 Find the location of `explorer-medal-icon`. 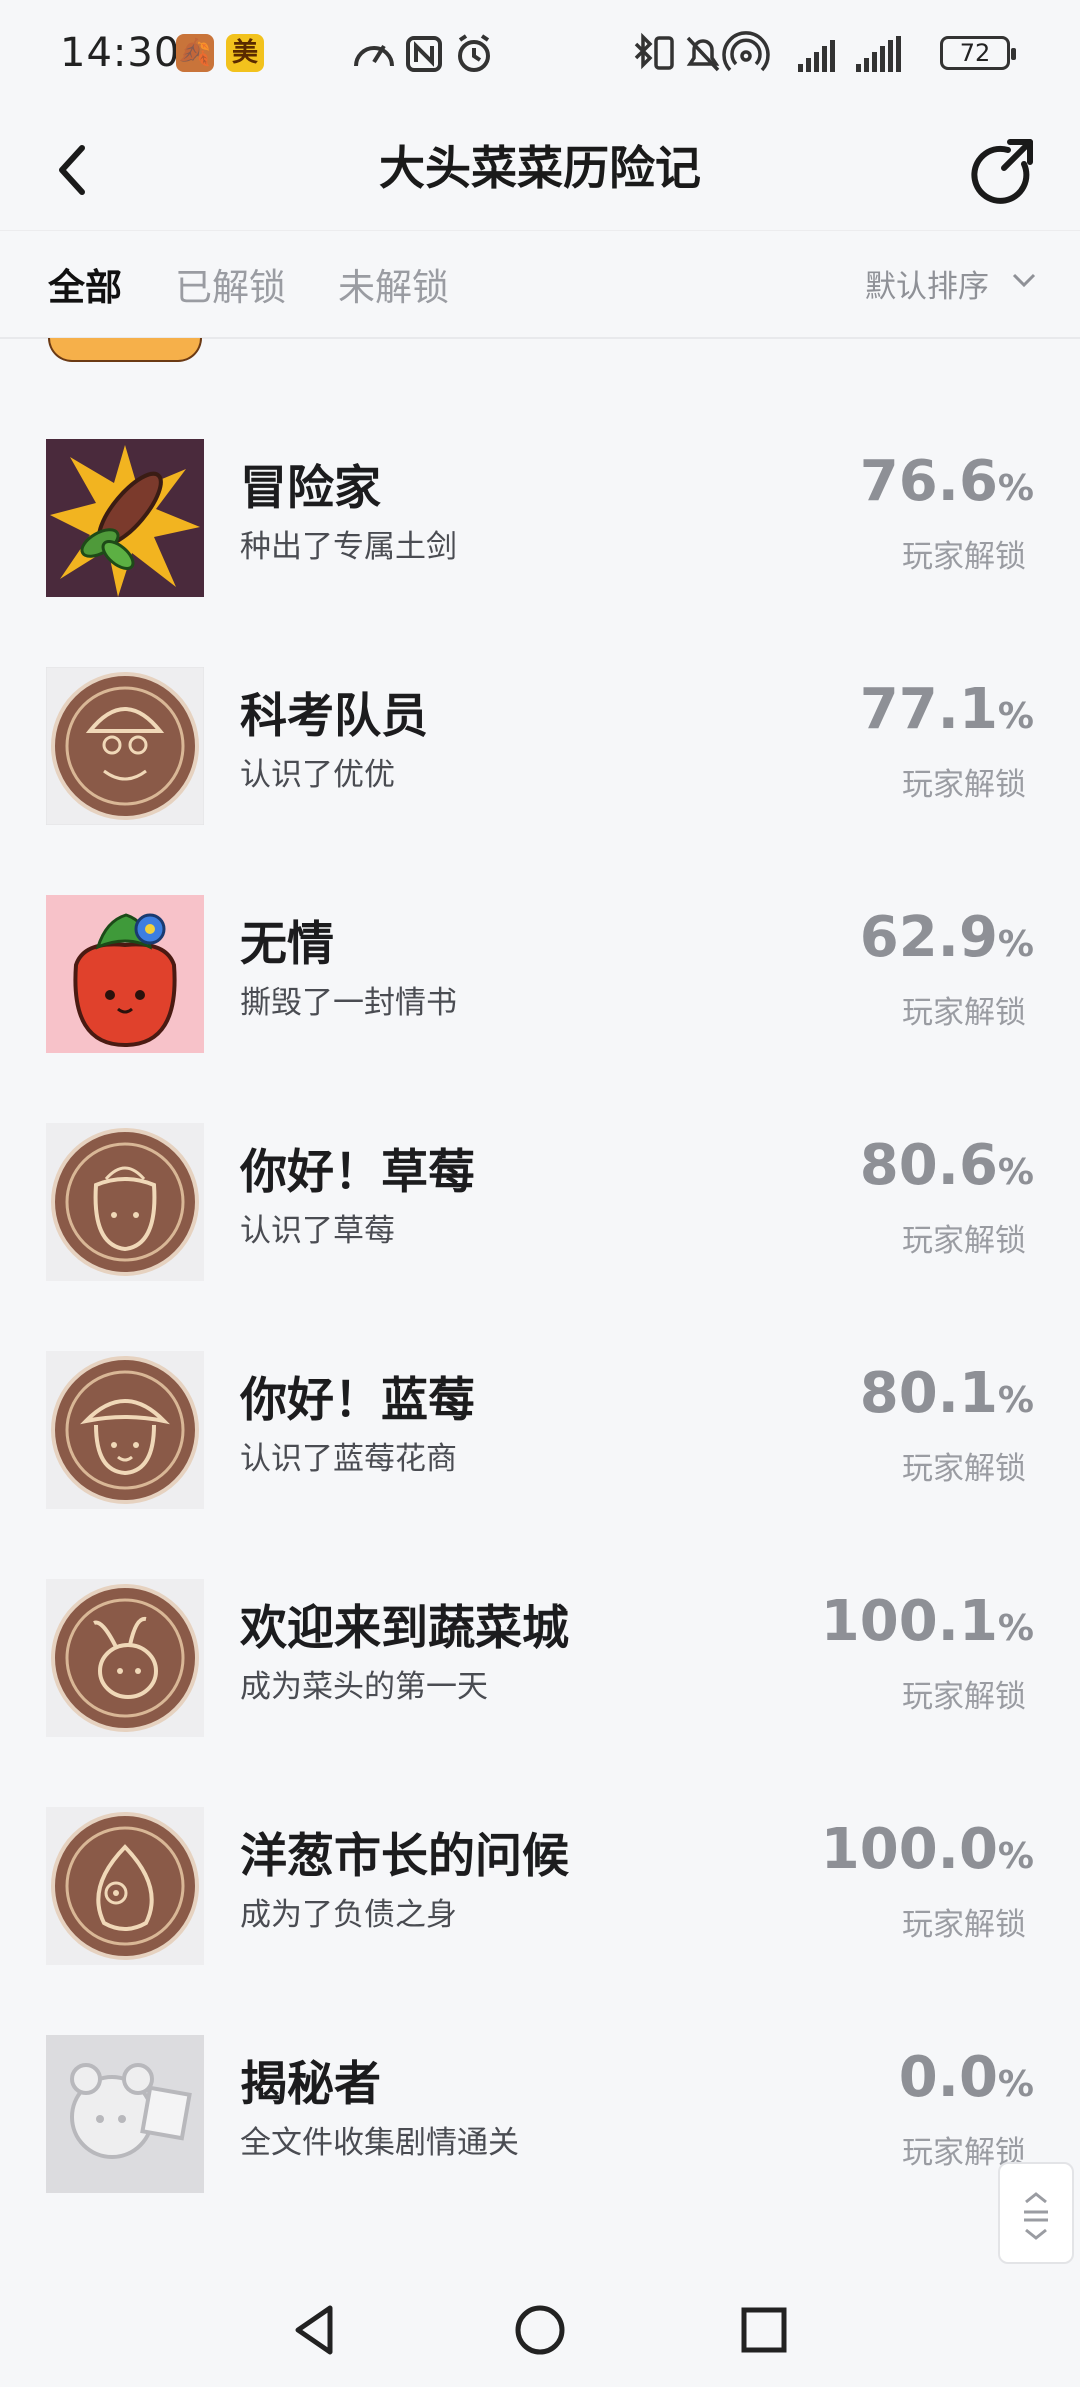

explorer-medal-icon is located at coordinates (125, 746).